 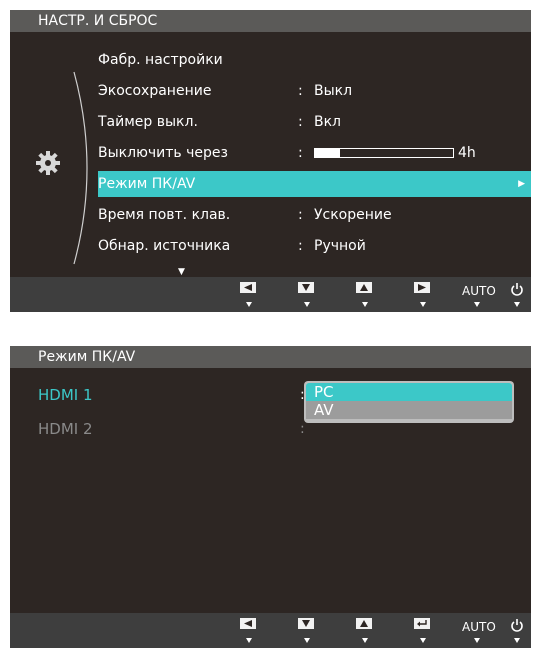 What do you see at coordinates (48, 163) in the screenshot?
I see `gear-icon` at bounding box center [48, 163].